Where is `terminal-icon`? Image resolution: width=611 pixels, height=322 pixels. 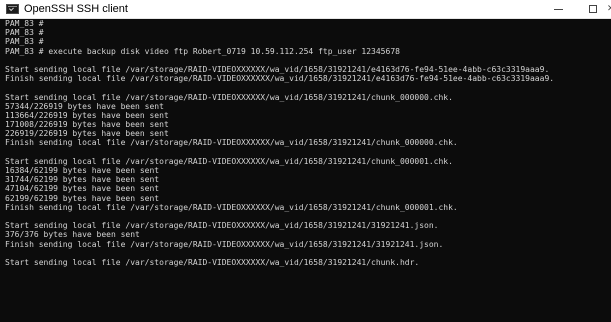 terminal-icon is located at coordinates (12, 9).